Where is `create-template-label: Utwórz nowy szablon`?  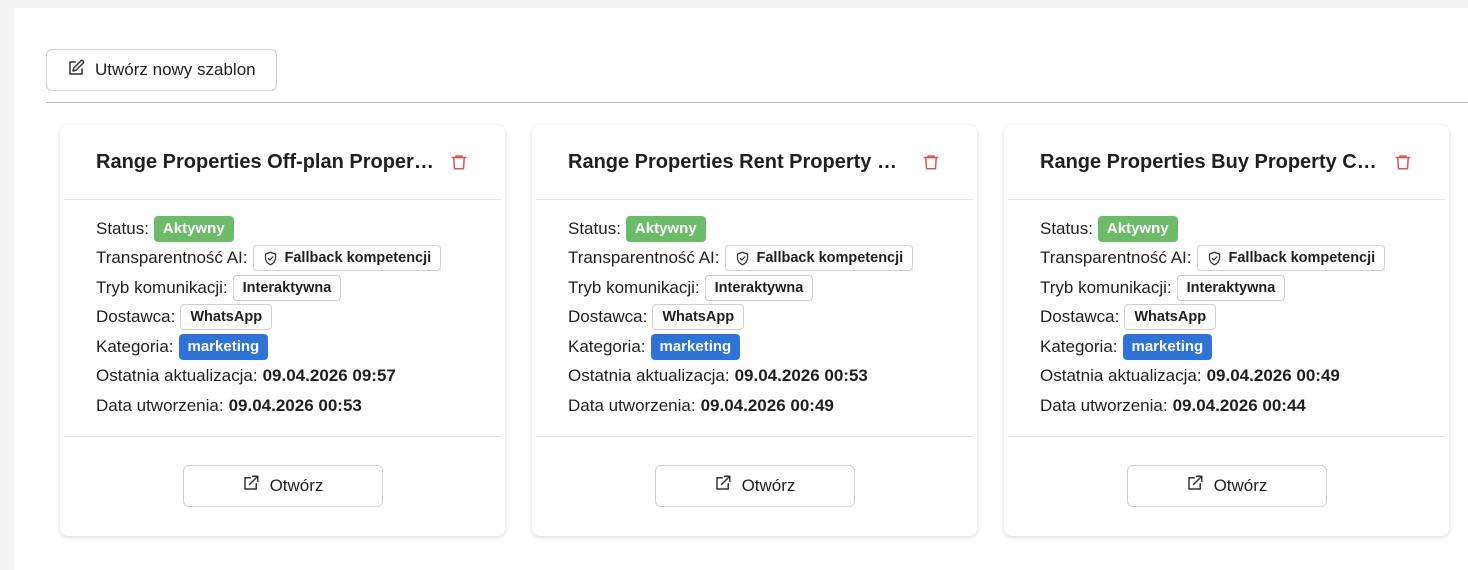 create-template-label: Utwórz nowy szablon is located at coordinates (175, 69).